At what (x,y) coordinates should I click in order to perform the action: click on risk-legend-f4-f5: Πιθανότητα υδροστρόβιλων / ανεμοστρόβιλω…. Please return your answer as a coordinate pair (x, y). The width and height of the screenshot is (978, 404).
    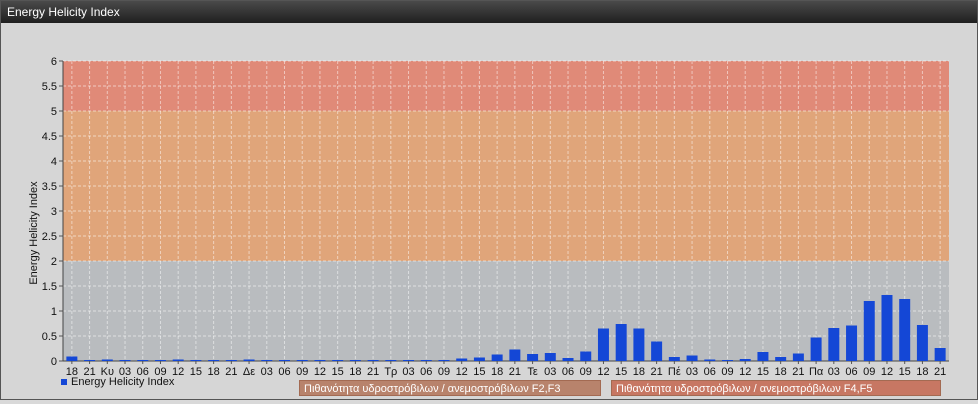
    Looking at the image, I should click on (776, 388).